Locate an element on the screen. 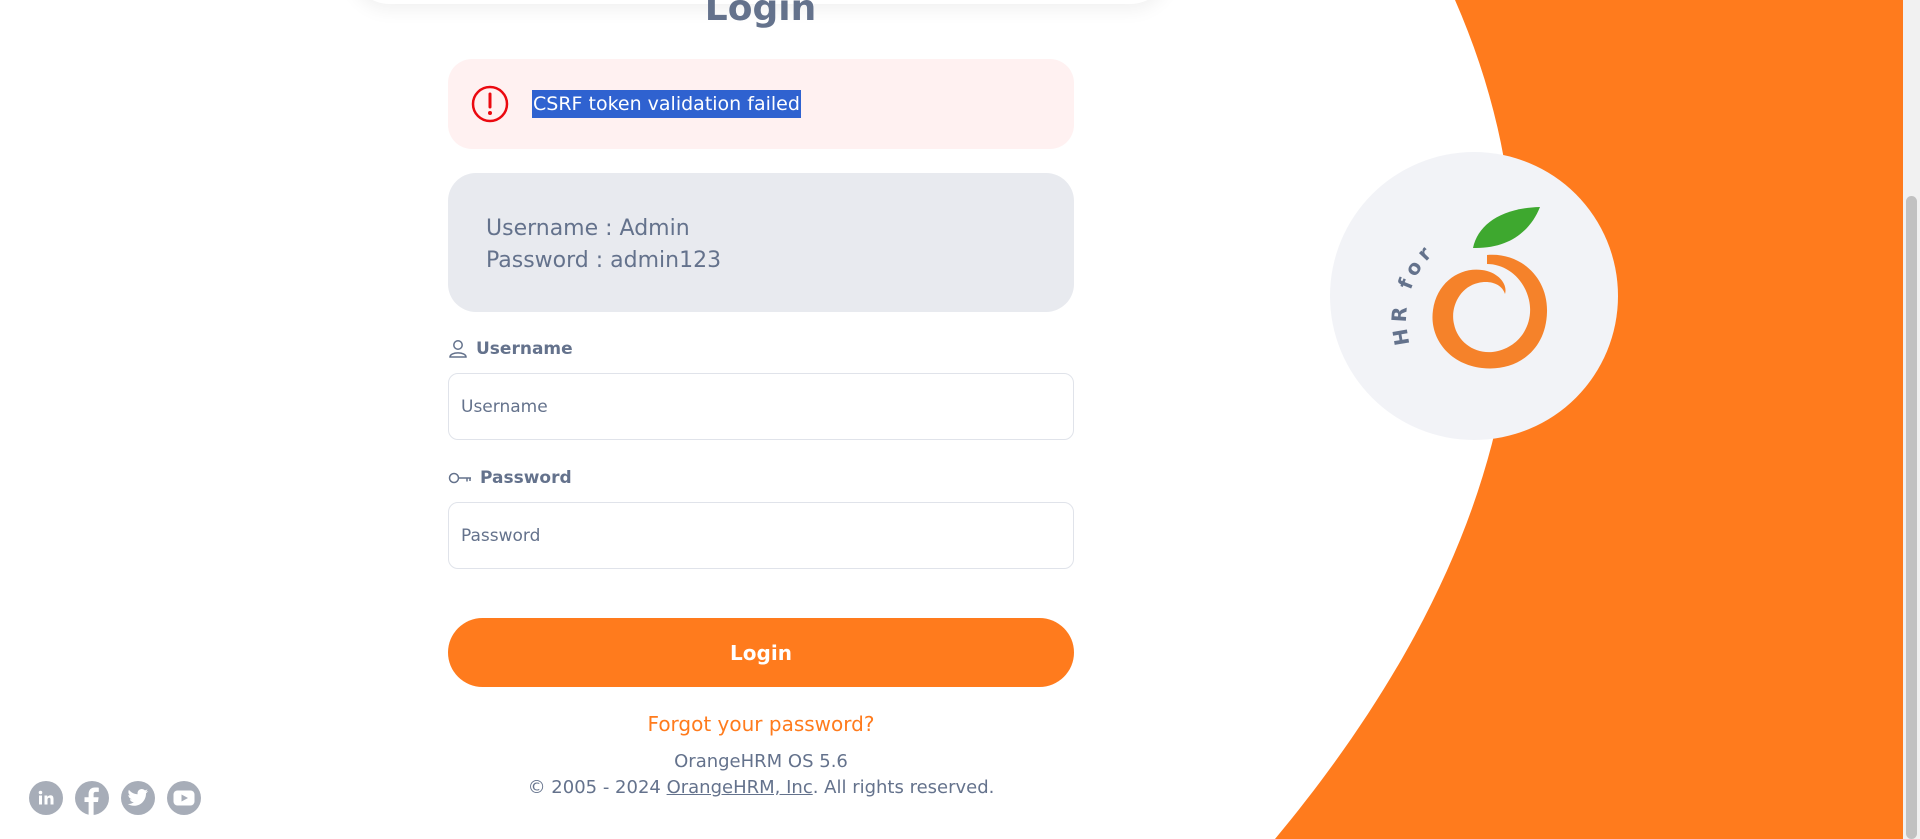 This screenshot has height=839, width=1920. username-label-text: Username is located at coordinates (524, 349).